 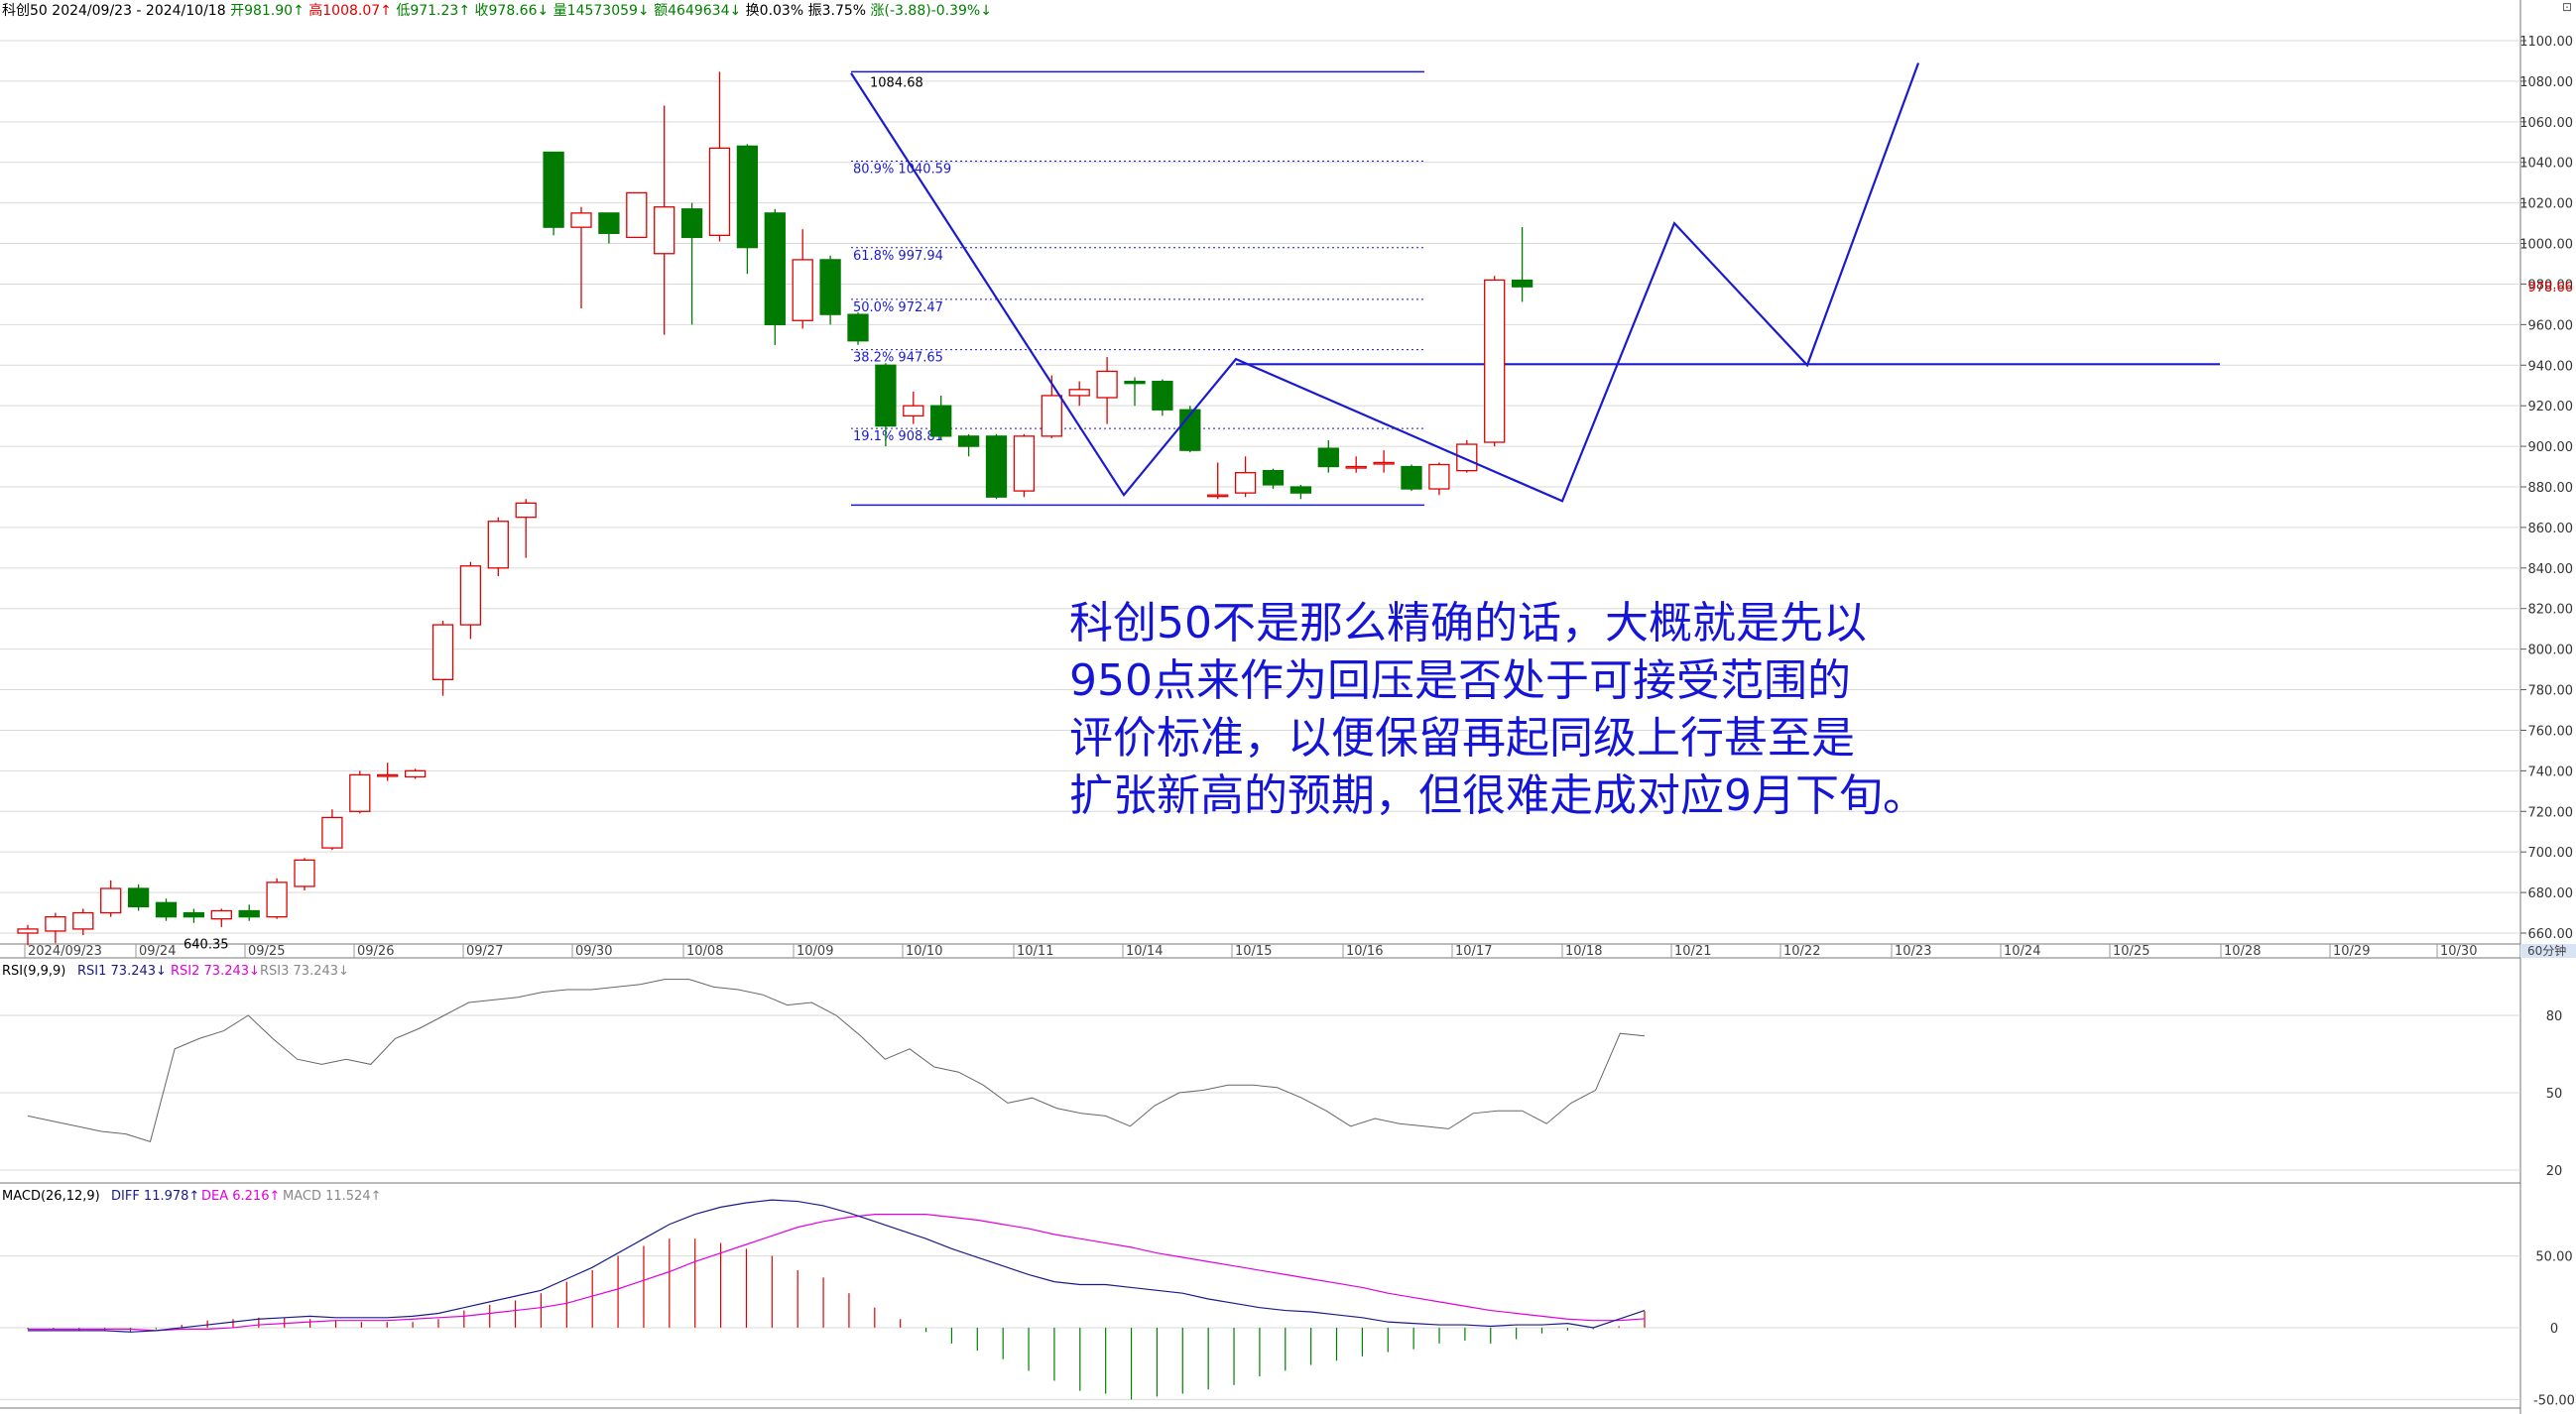 What do you see at coordinates (1035, 951) in the screenshot?
I see `x-tick-label: 10/11` at bounding box center [1035, 951].